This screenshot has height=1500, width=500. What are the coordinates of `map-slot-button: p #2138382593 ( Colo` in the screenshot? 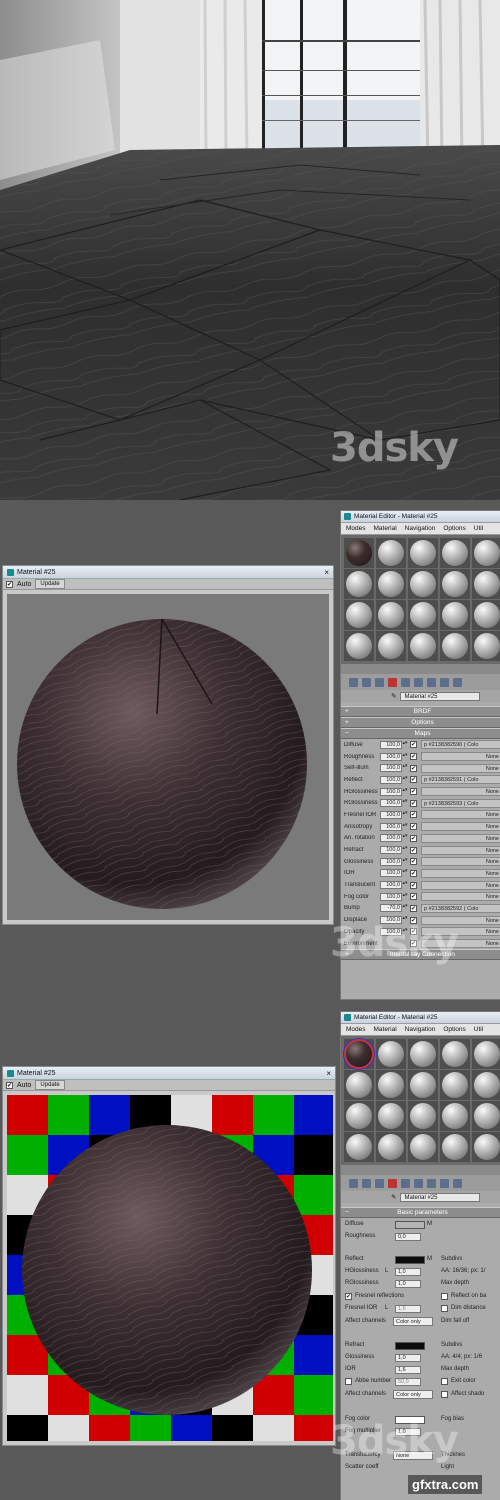 It's located at (460, 803).